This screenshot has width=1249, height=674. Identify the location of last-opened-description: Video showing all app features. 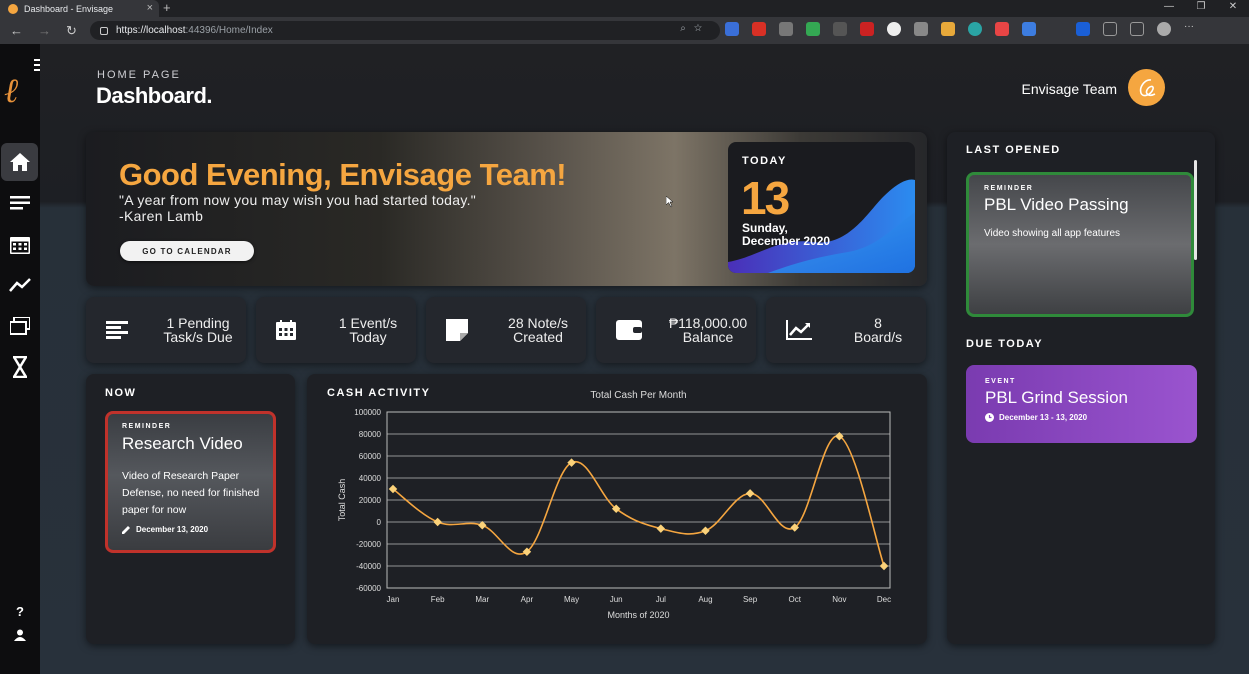
(1052, 233).